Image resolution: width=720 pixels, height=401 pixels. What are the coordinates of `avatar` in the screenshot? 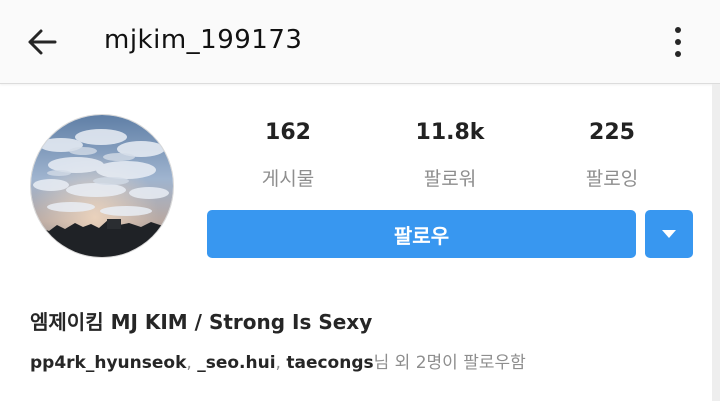 It's located at (102, 186).